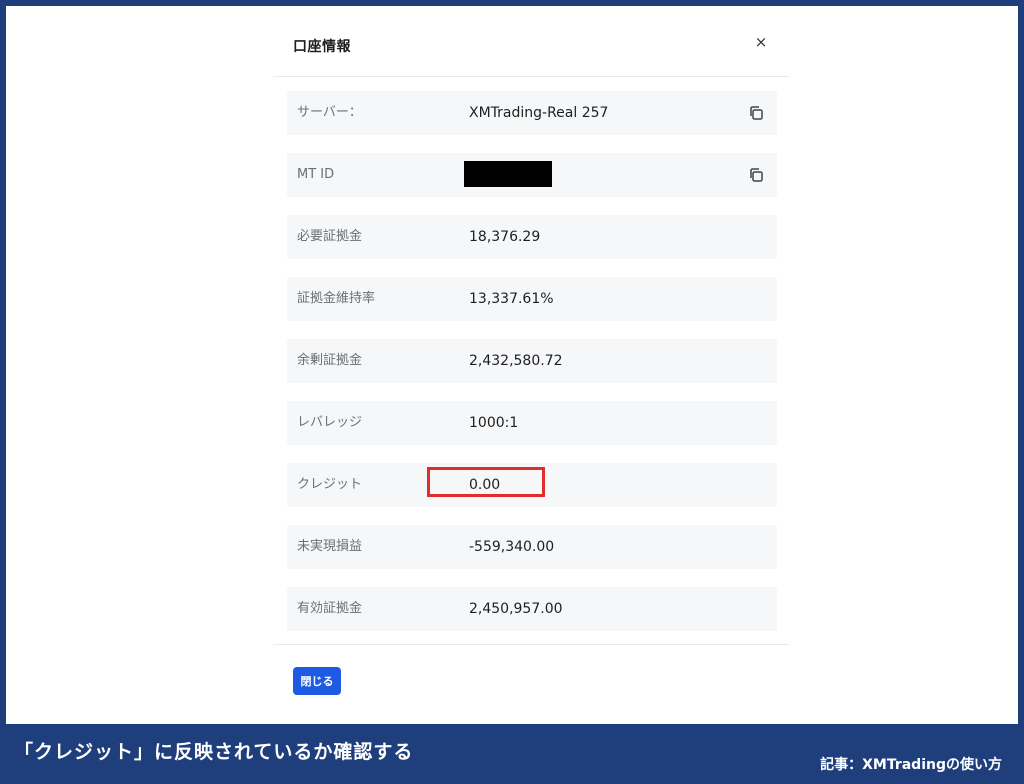 This screenshot has width=1024, height=784. I want to click on row-required-margin: 必要証拠金 18,376.29, so click(532, 237).